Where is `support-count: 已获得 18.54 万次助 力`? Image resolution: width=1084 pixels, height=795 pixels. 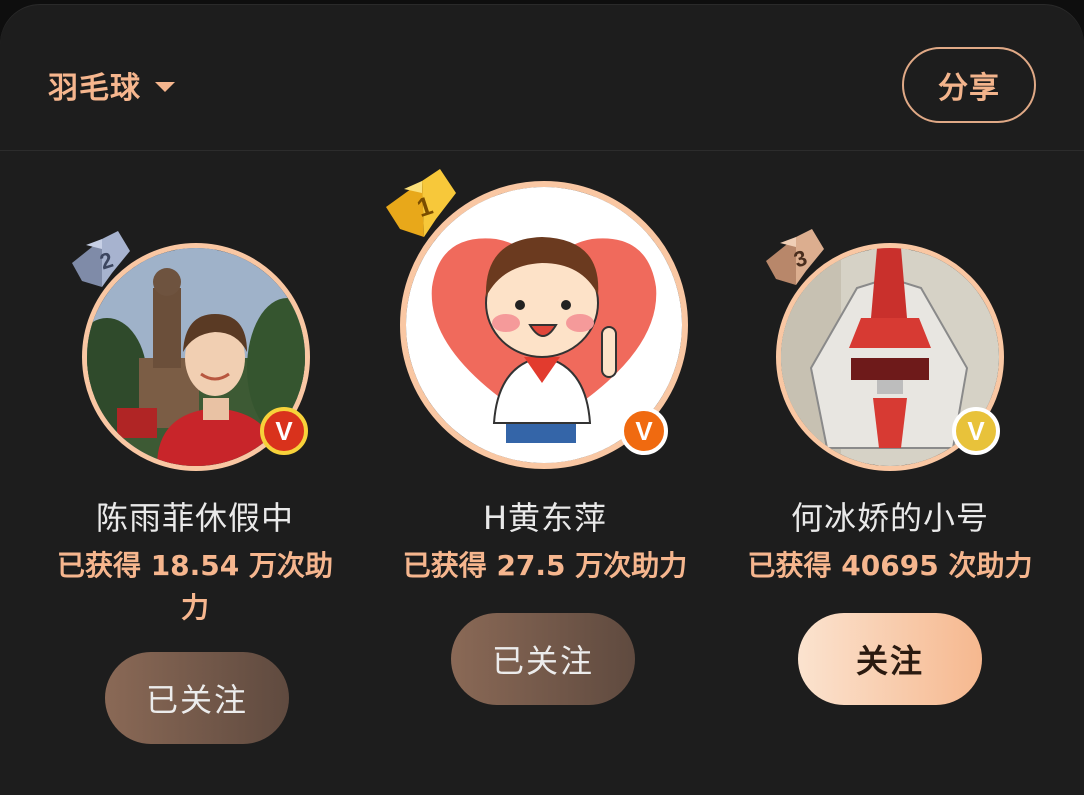
support-count: 已获得 18.54 万次助 力 is located at coordinates (195, 587).